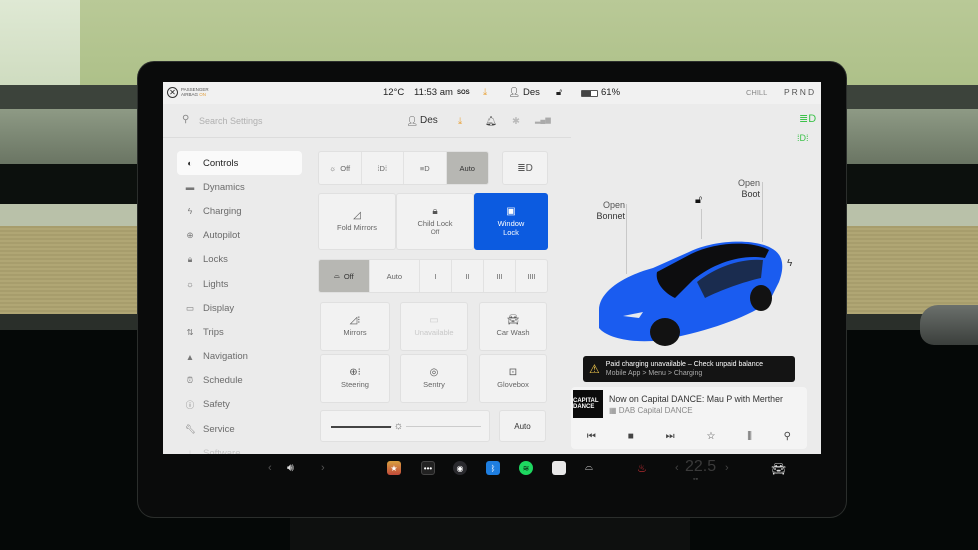  I want to click on sidebar-item-navigation: ▲ Navigation, so click(239, 357).